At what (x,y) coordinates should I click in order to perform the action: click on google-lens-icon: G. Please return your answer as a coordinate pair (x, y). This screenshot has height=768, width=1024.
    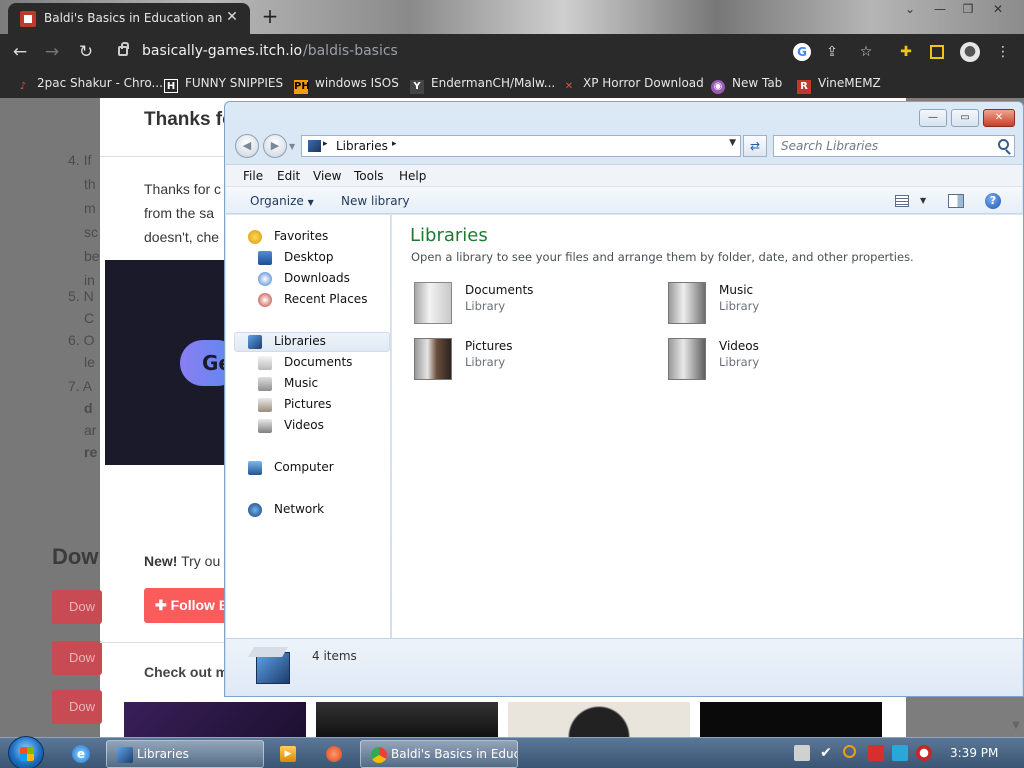
    Looking at the image, I should click on (802, 52).